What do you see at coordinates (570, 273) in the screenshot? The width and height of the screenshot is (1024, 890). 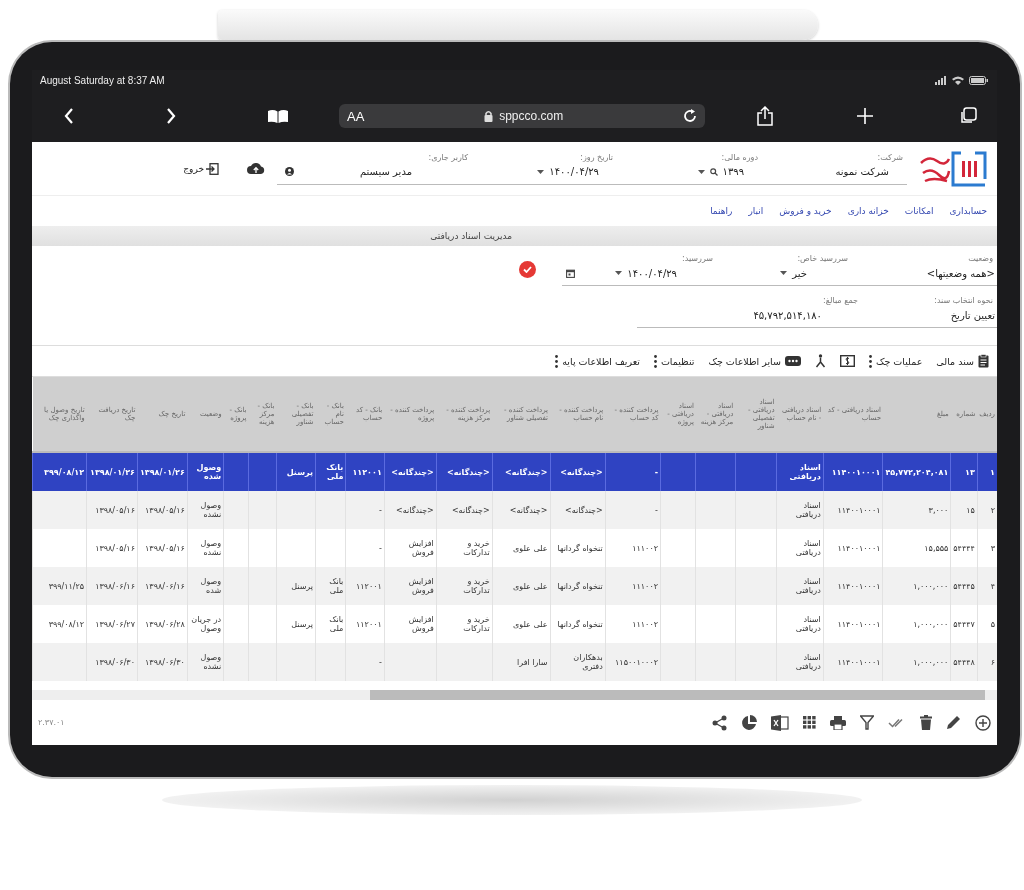 I see `calendar-icon` at bounding box center [570, 273].